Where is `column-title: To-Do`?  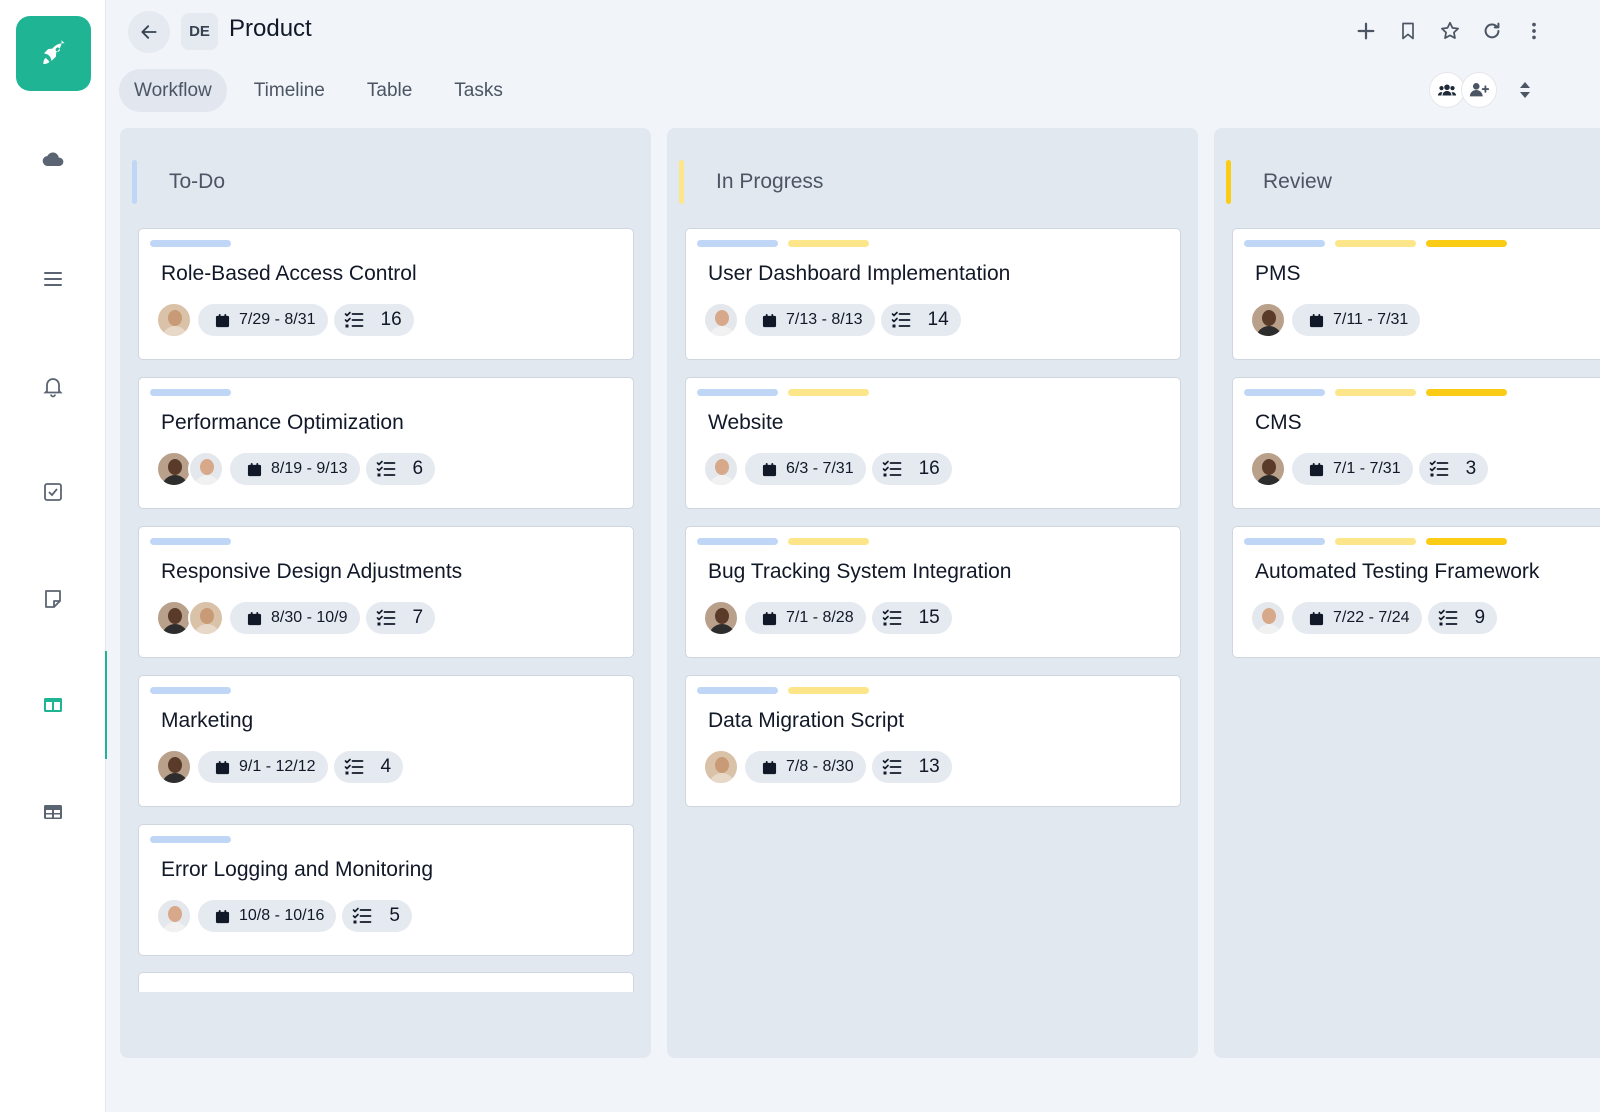 column-title: To-Do is located at coordinates (197, 181).